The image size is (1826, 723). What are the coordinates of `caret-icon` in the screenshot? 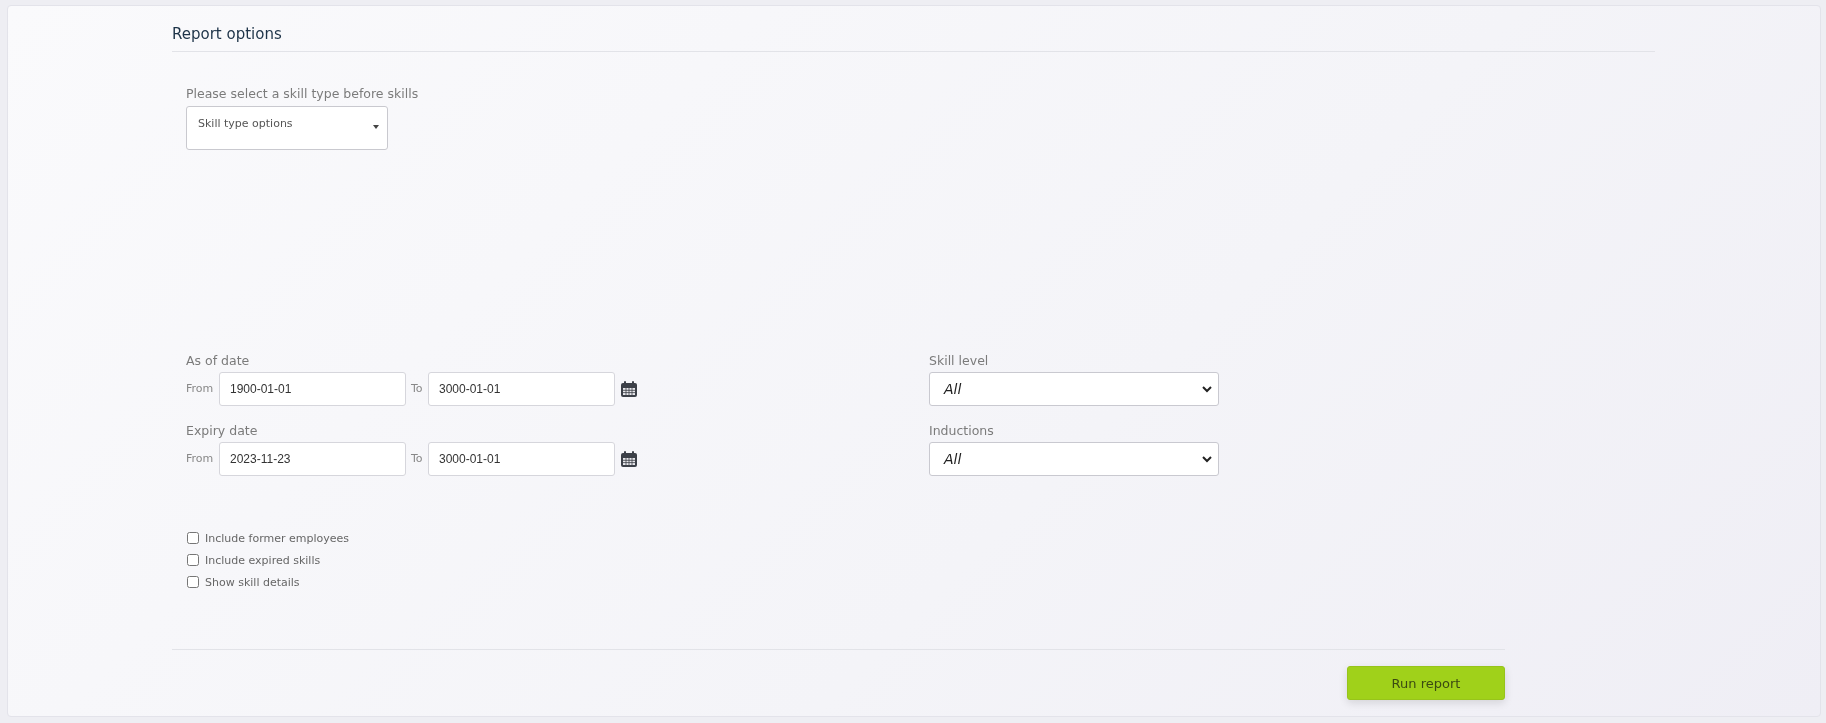 It's located at (376, 127).